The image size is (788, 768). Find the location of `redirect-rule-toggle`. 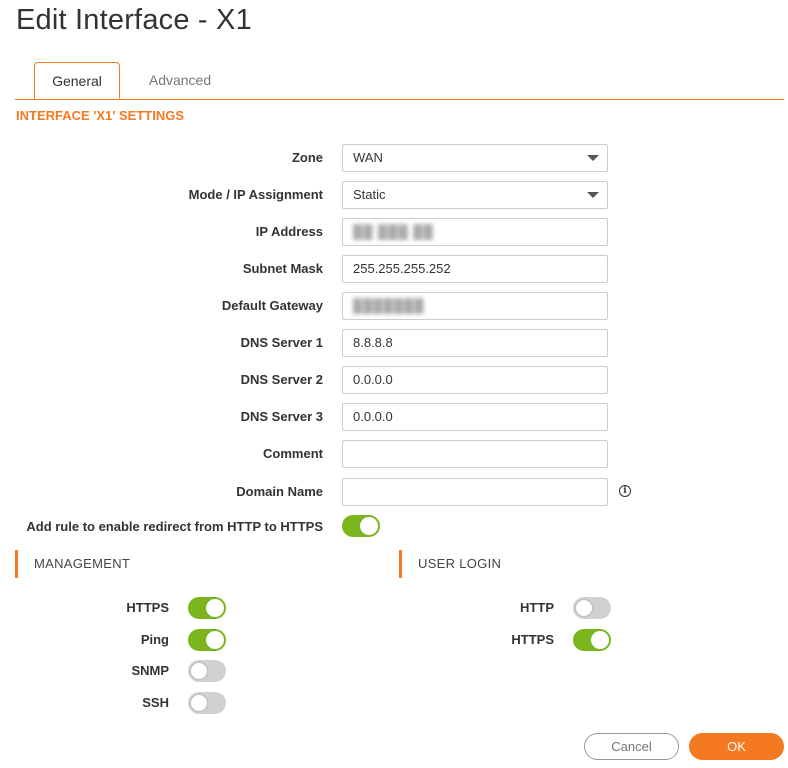

redirect-rule-toggle is located at coordinates (361, 526).